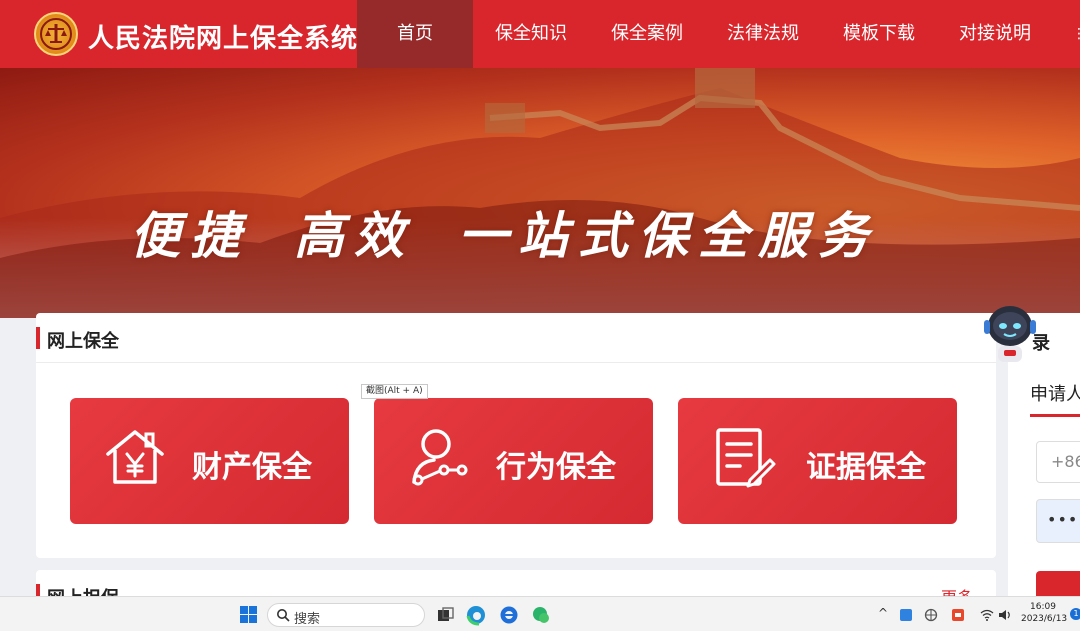  Describe the element at coordinates (1076, 34) in the screenshot. I see `nav-more-icon: ⋮` at that location.